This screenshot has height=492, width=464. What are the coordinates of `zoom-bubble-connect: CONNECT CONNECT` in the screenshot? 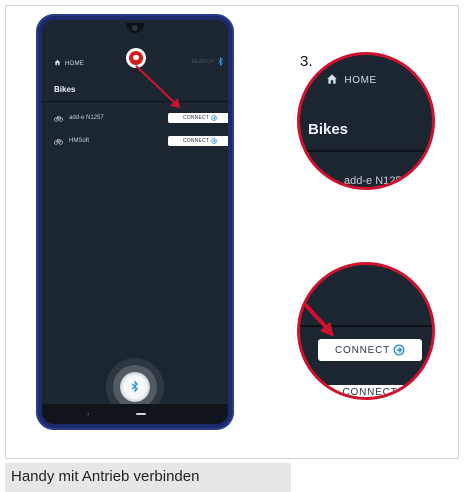 It's located at (366, 331).